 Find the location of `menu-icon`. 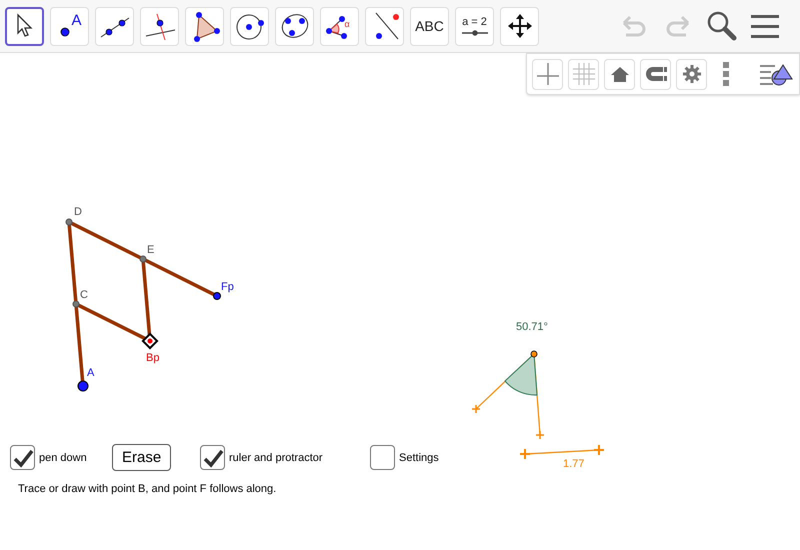

menu-icon is located at coordinates (765, 26).